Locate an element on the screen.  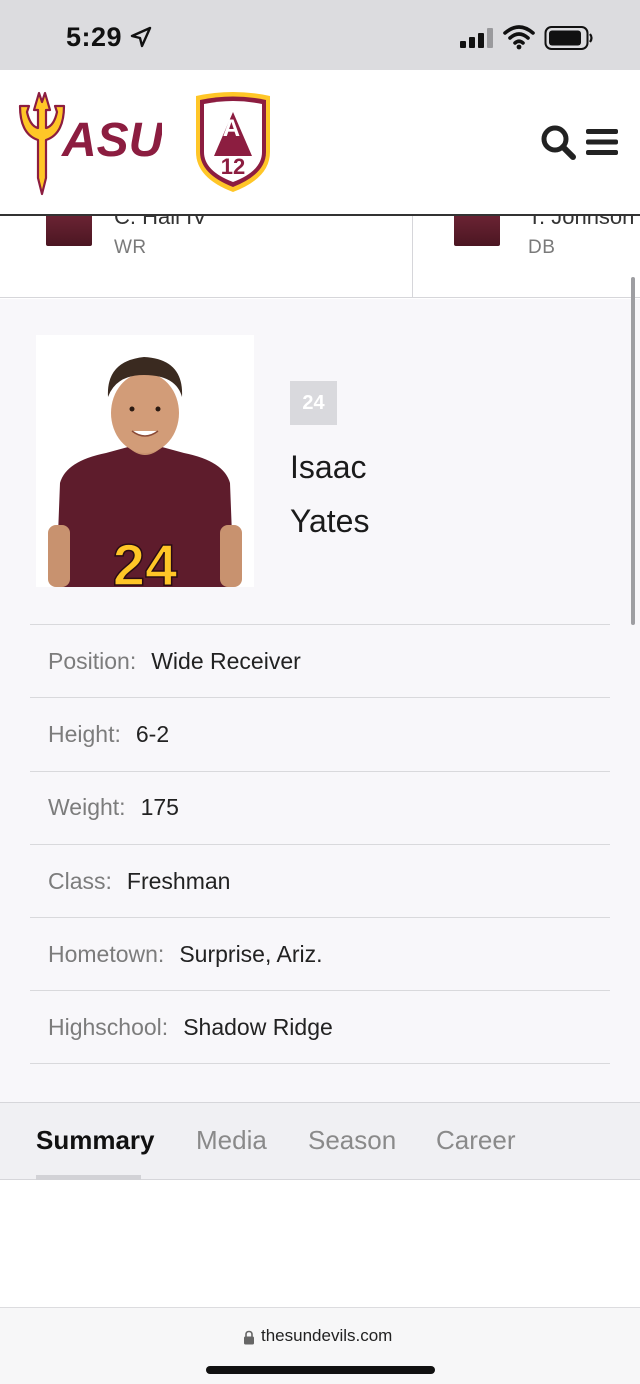
info-label: Highschool: is located at coordinates (108, 1026).